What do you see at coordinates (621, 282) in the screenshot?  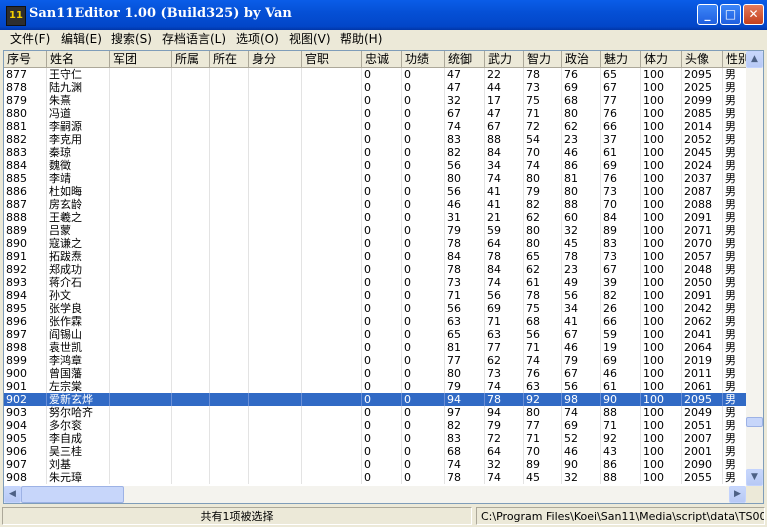 I see `col-charisma: 39` at bounding box center [621, 282].